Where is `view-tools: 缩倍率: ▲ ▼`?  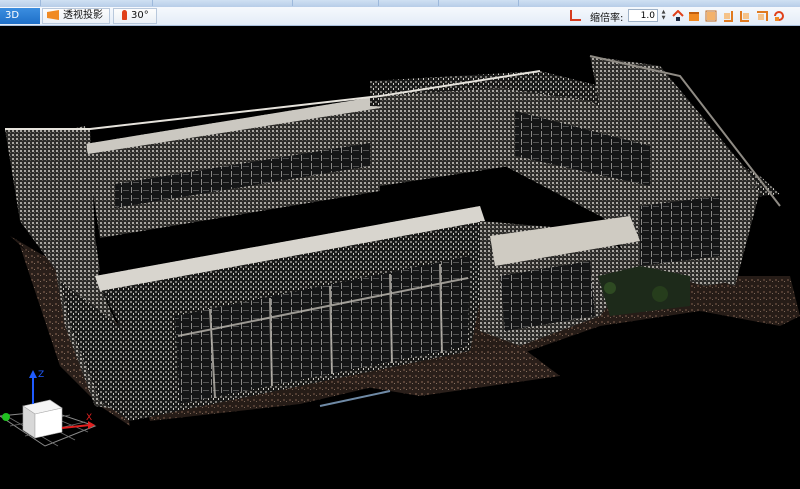 view-tools: 缩倍率: ▲ ▼ is located at coordinates (684, 16).